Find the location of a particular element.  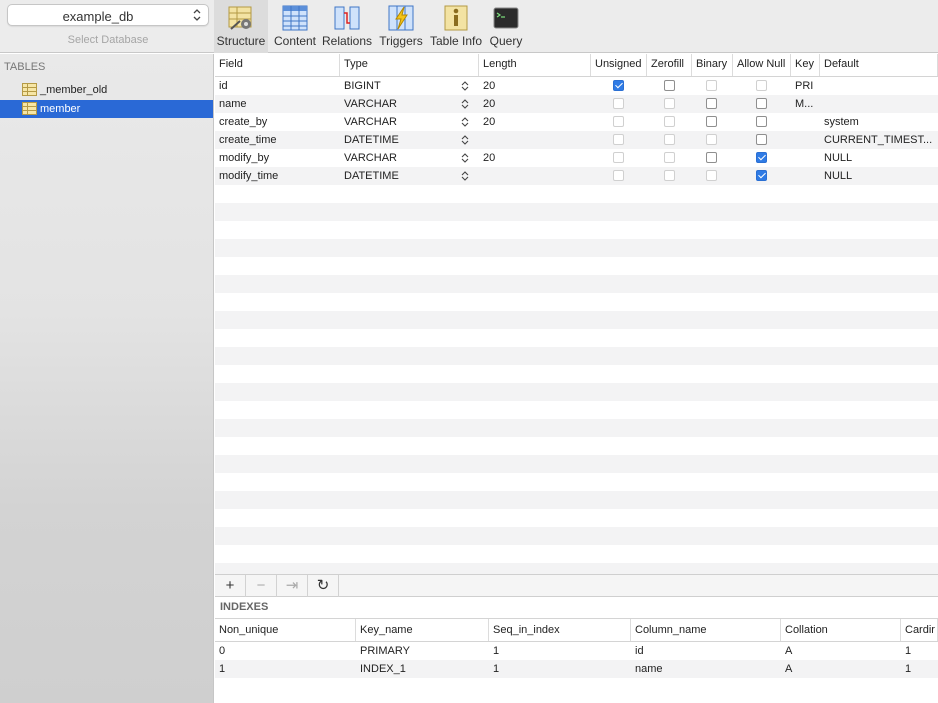

index-row: 1 INDEX_1 1 name A 1 is located at coordinates (576, 669).